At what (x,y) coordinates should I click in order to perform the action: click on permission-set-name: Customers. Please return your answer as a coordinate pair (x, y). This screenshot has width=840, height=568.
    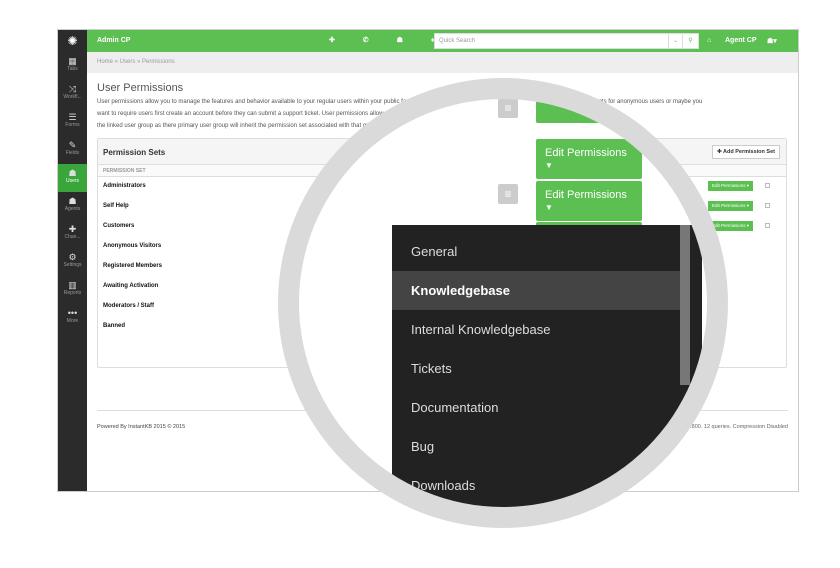
    Looking at the image, I should click on (118, 226).